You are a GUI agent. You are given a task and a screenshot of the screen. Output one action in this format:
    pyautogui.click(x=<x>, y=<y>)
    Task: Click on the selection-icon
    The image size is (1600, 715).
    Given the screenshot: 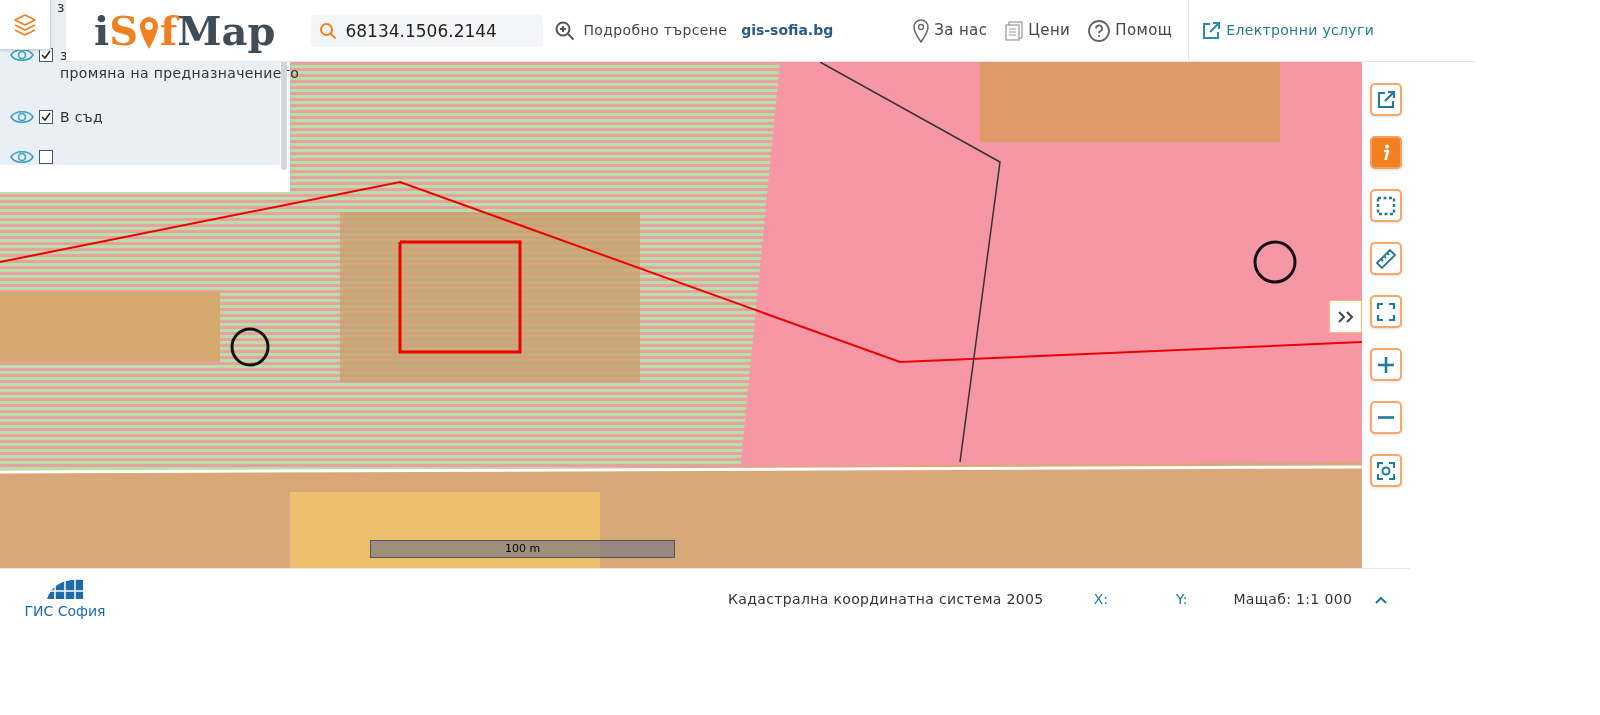 What is the action you would take?
    pyautogui.click(x=1386, y=205)
    